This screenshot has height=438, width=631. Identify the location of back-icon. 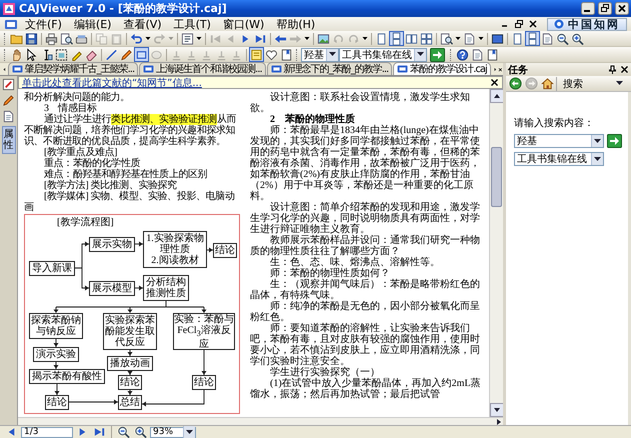
(515, 83).